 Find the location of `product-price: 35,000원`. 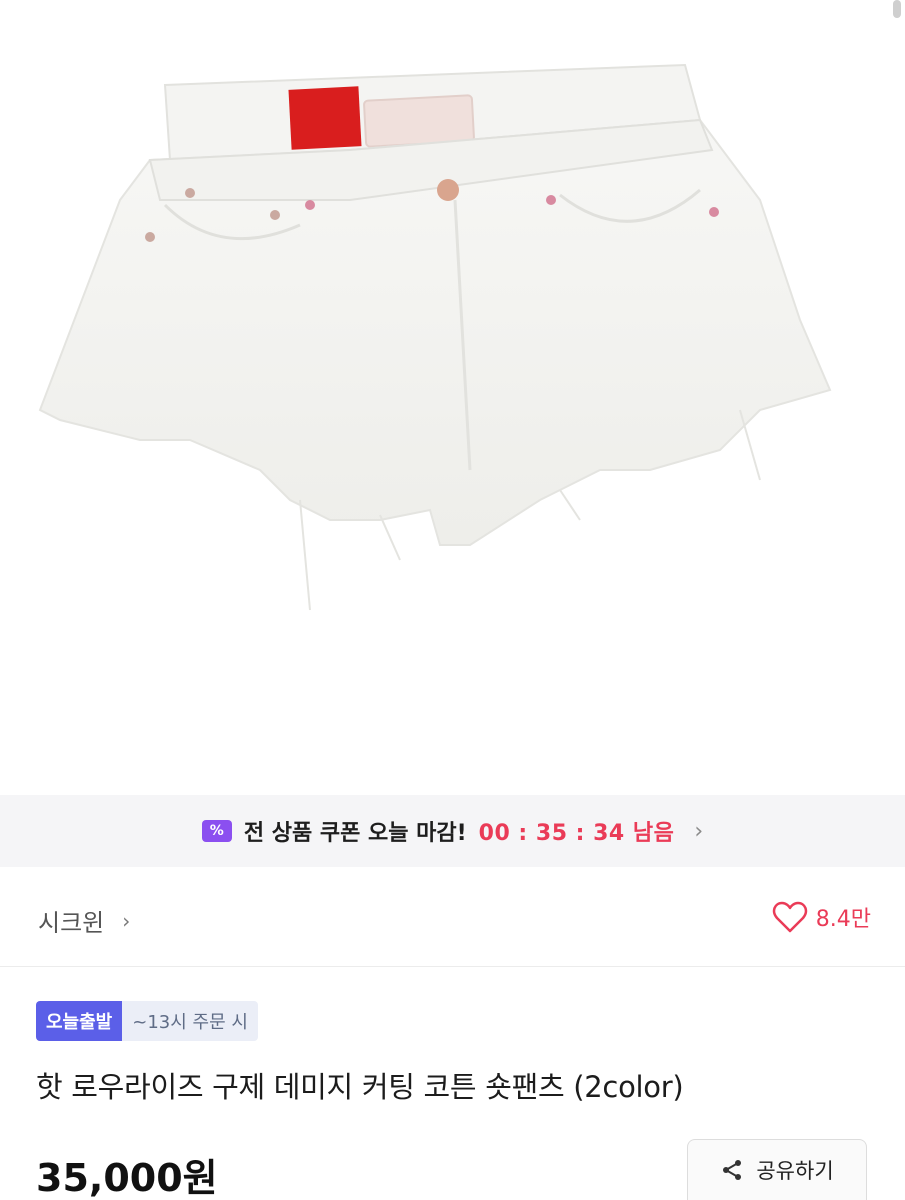

product-price: 35,000원 is located at coordinates (127, 1178).